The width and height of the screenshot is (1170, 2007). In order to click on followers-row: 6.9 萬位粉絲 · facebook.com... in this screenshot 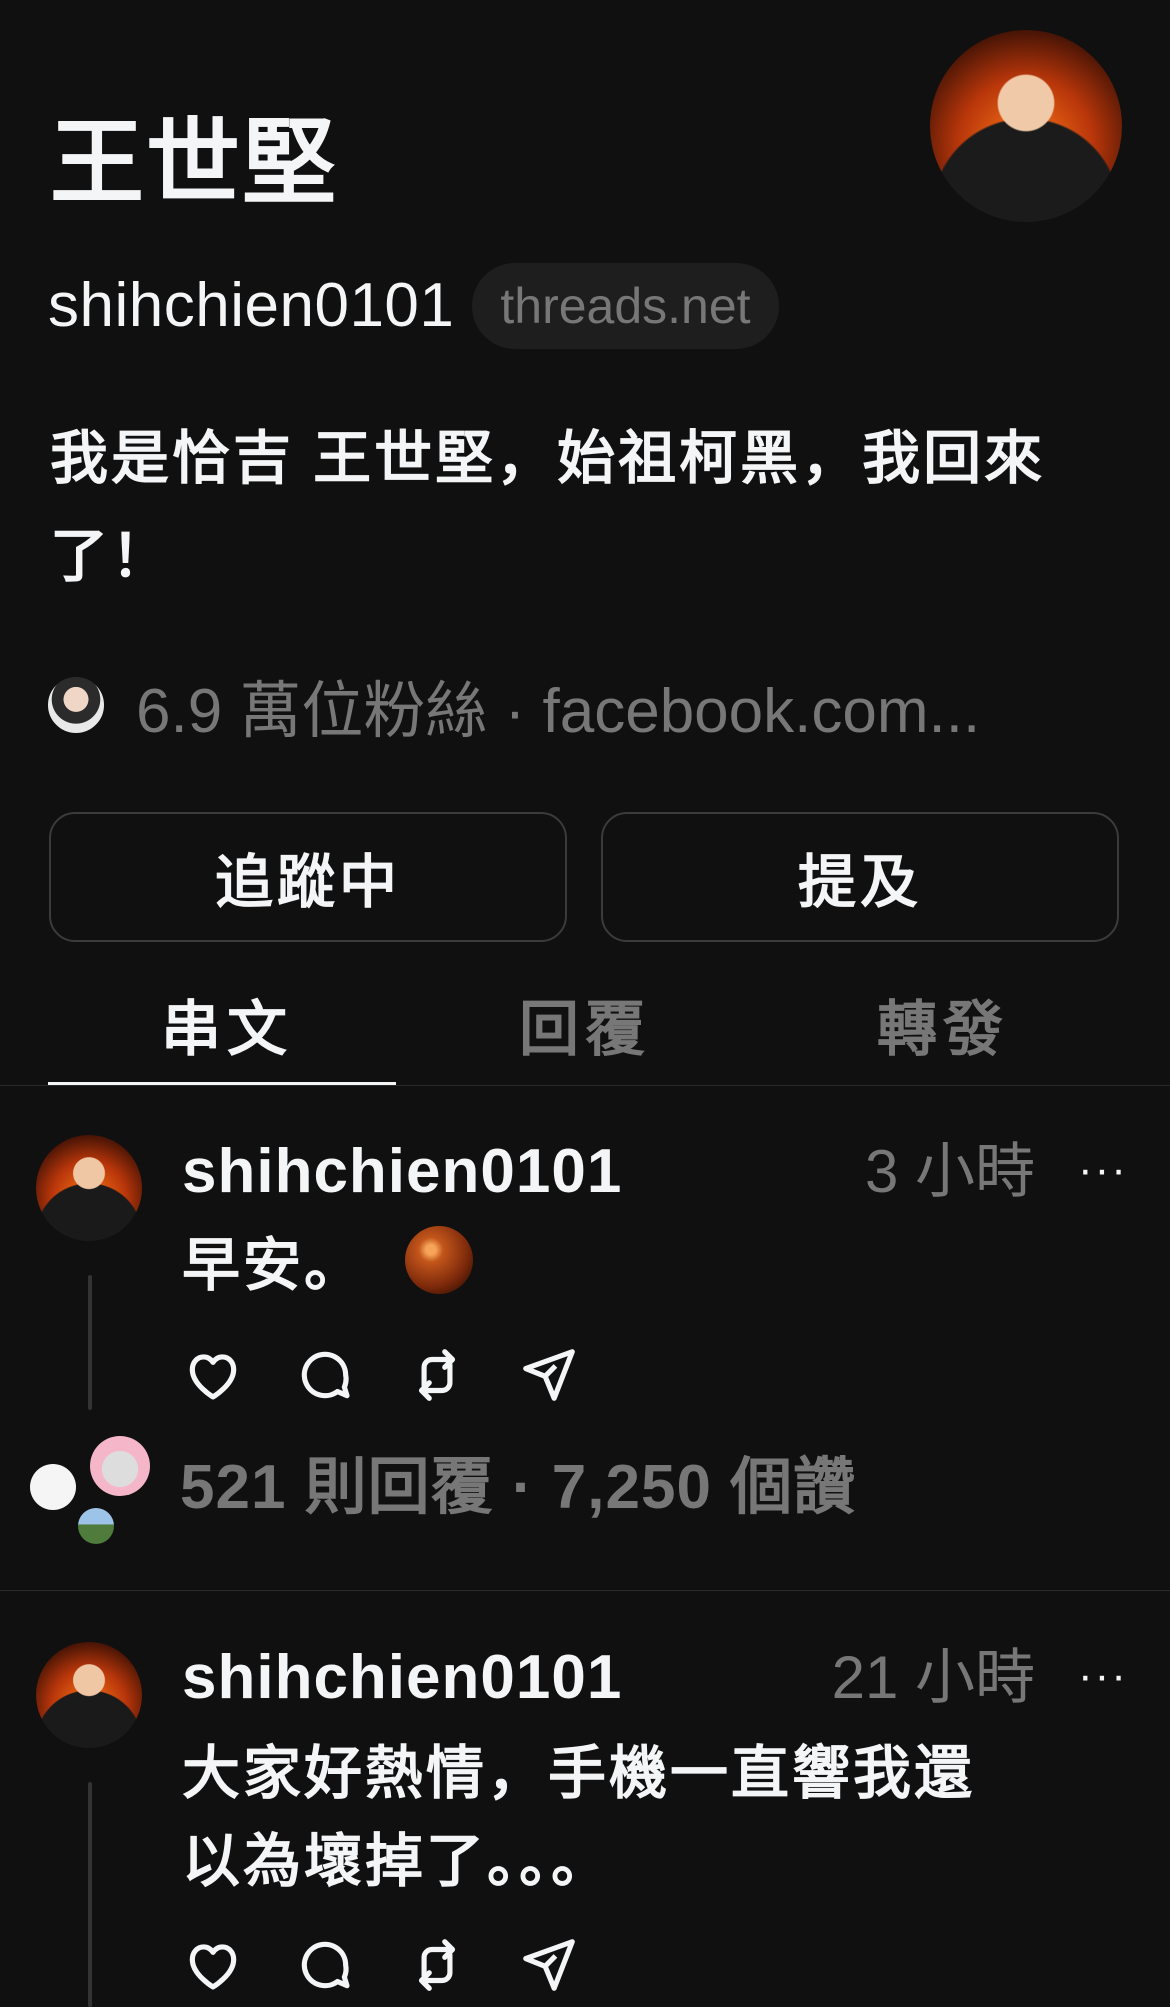, I will do `click(513, 705)`.